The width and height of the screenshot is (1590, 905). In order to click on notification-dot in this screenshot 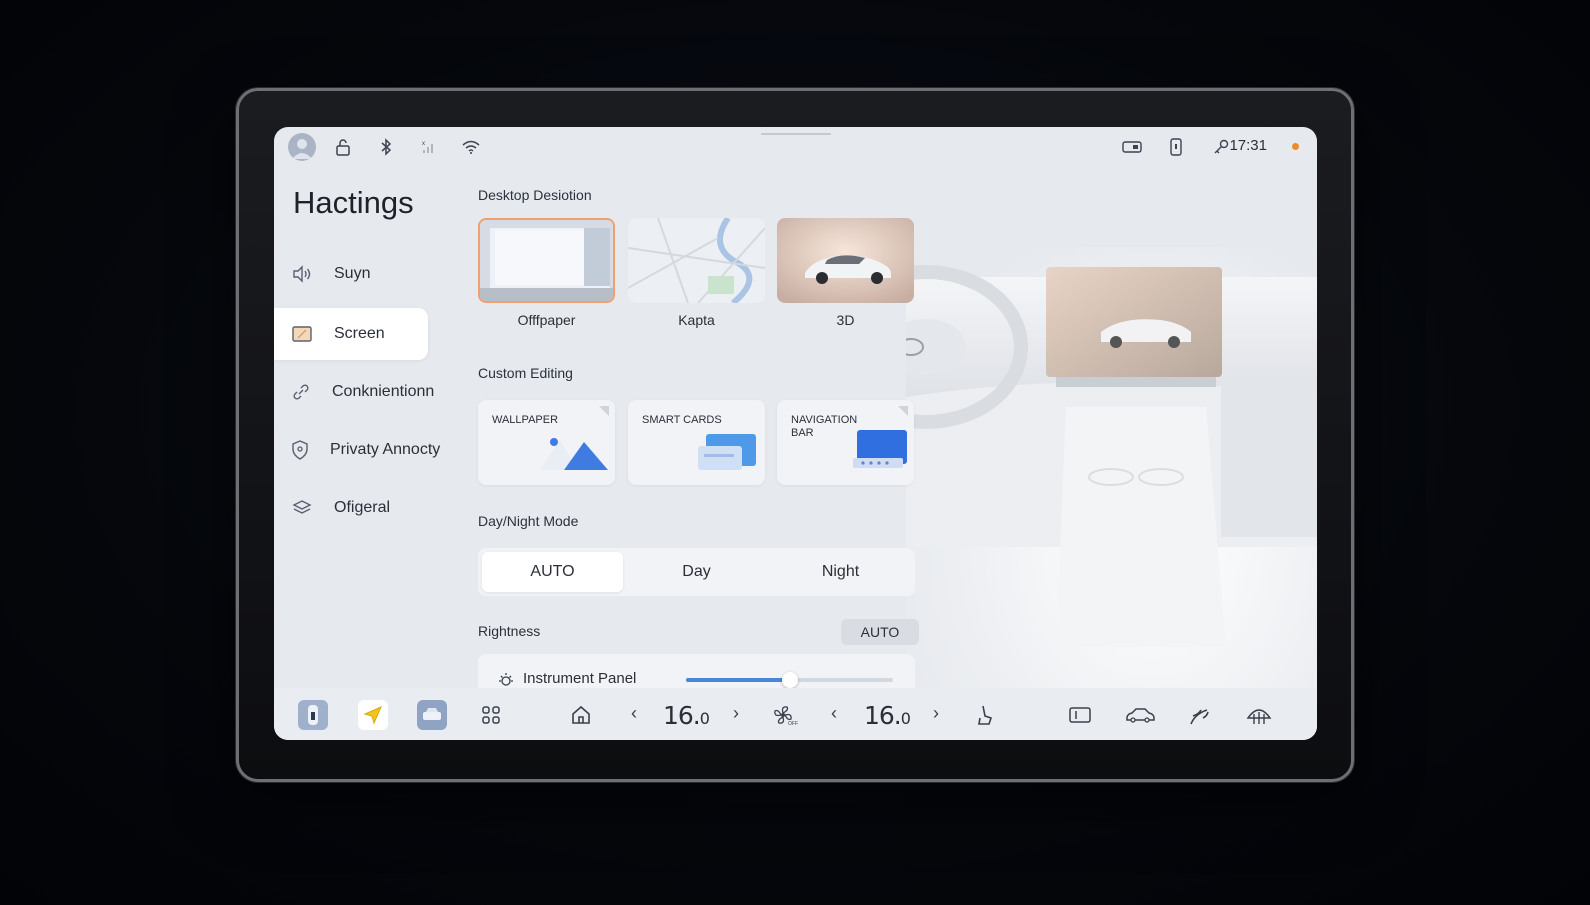, I will do `click(1295, 146)`.